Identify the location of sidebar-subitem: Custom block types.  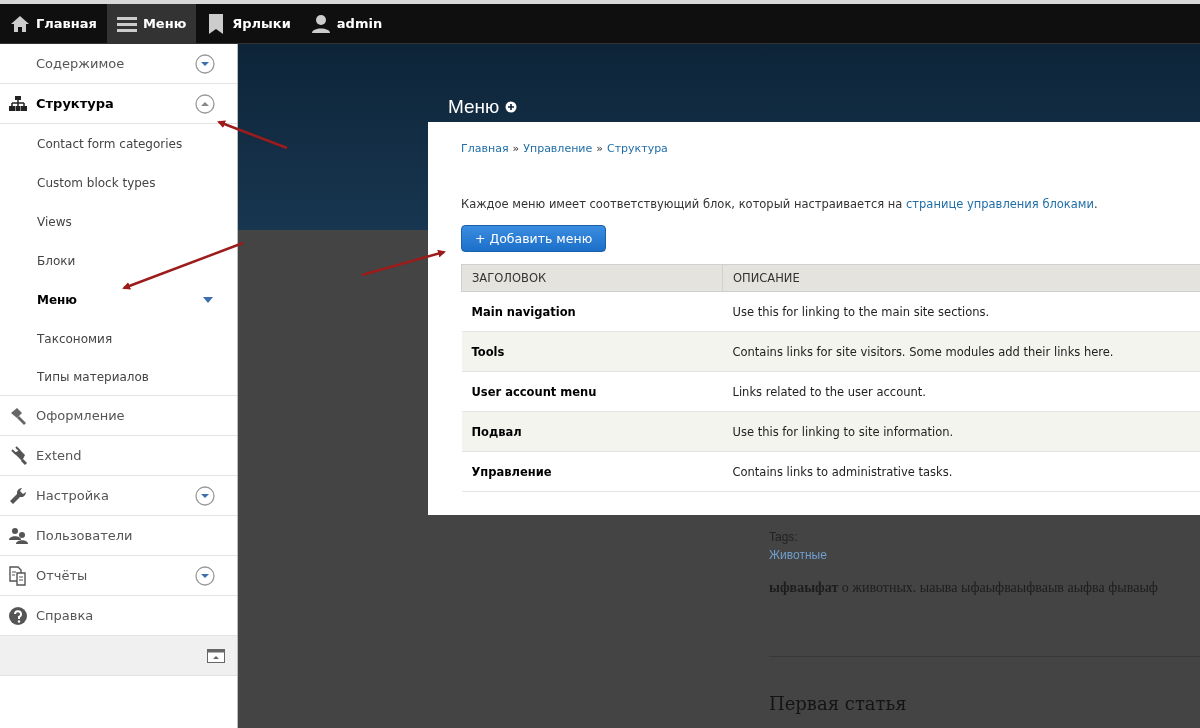
(126, 182).